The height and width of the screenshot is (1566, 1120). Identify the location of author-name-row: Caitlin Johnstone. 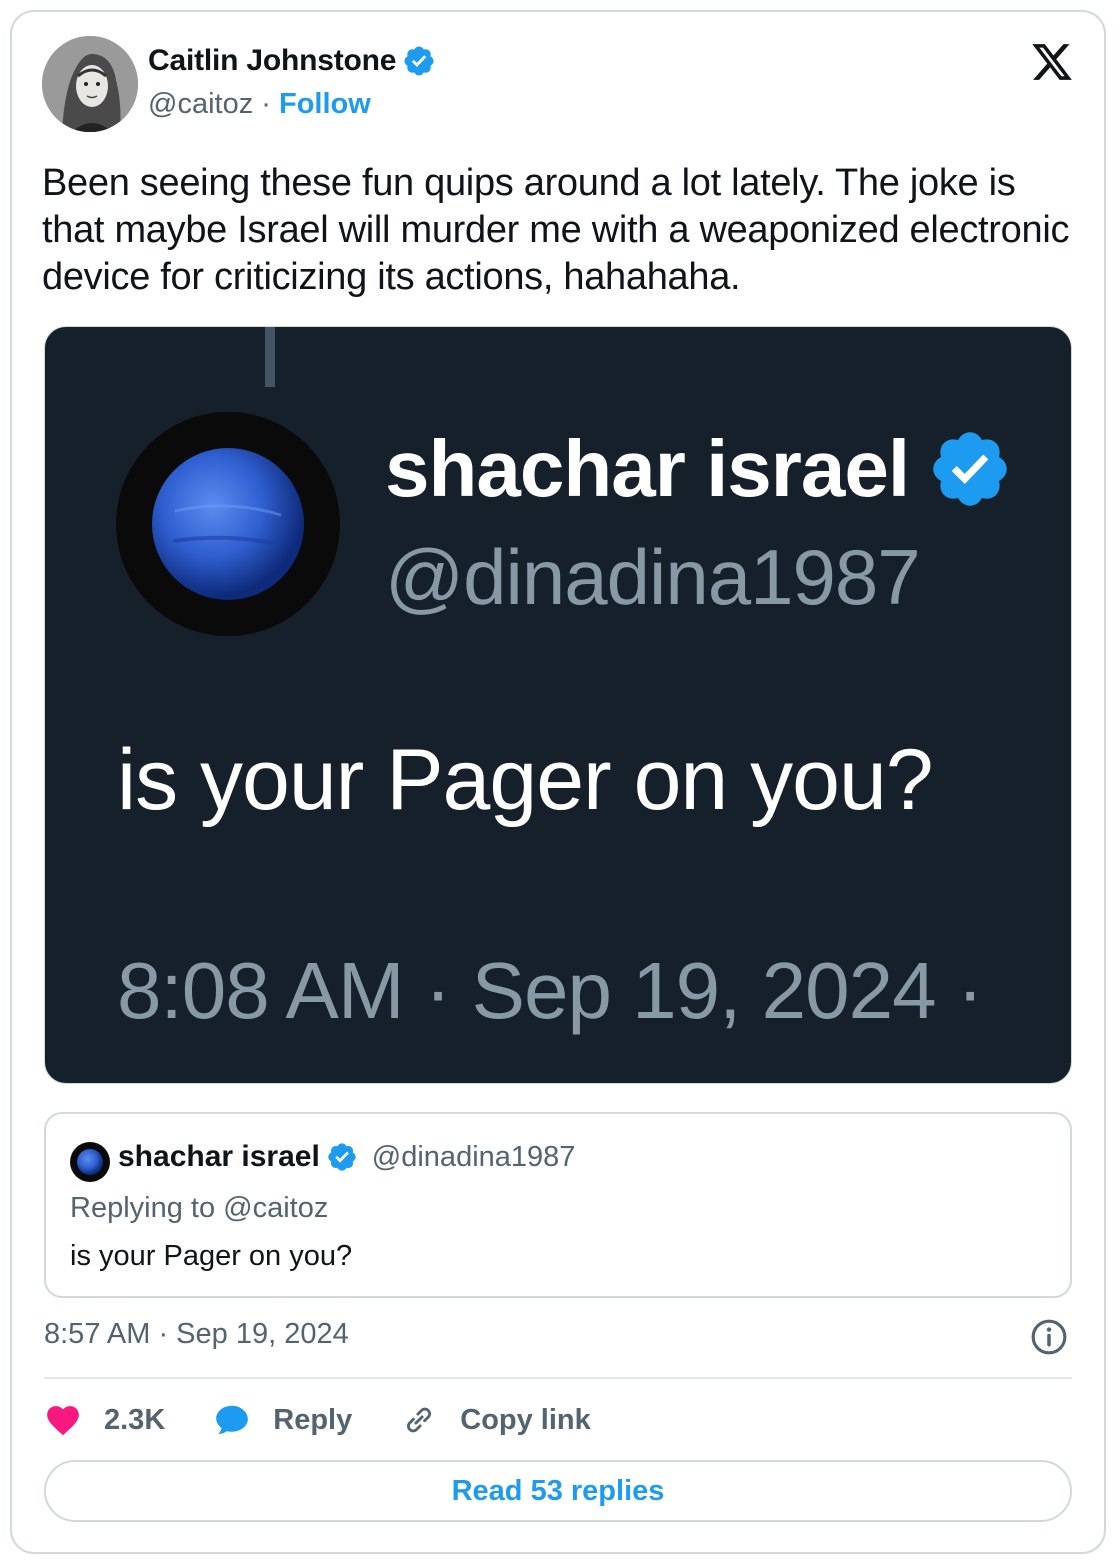
(292, 61).